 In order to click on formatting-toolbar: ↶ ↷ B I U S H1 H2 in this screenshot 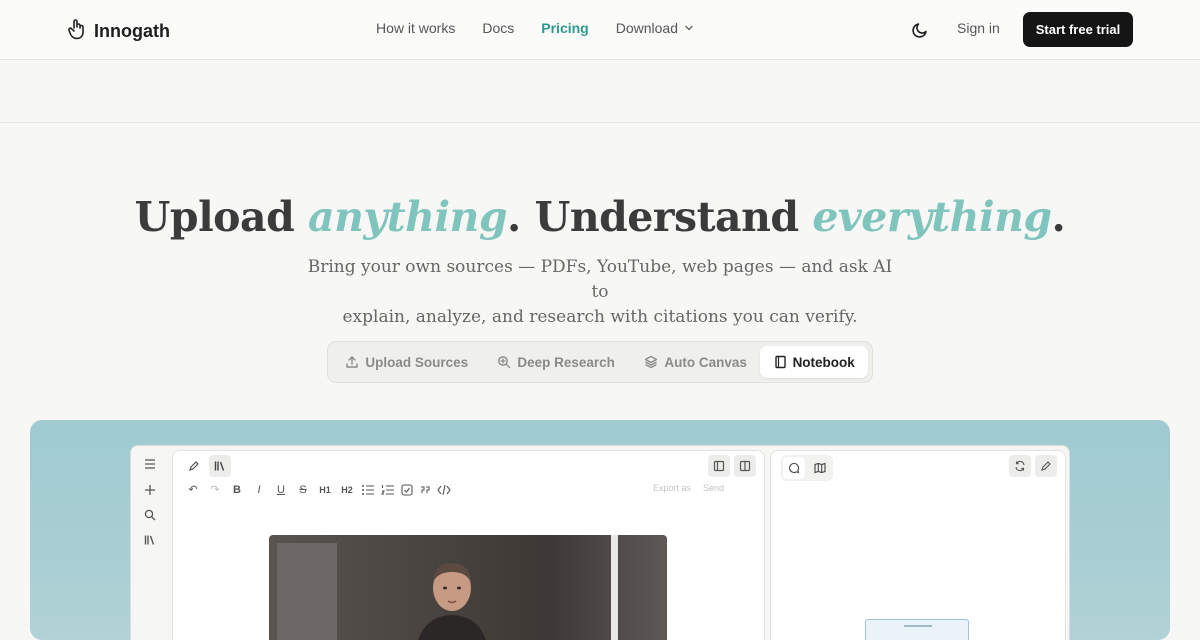, I will do `click(318, 489)`.